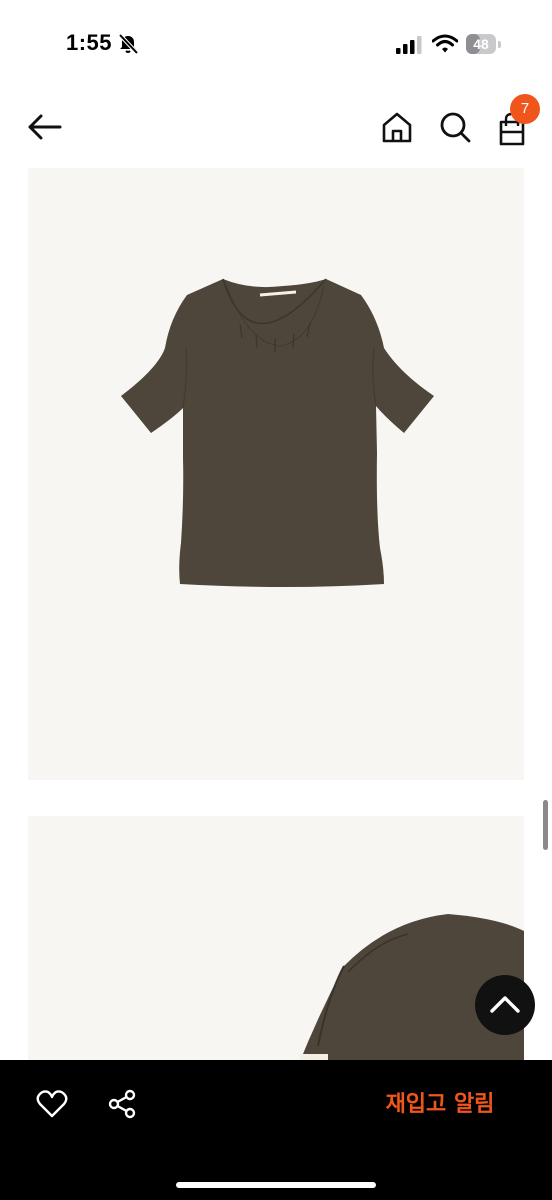 This screenshot has height=1200, width=552. Describe the element at coordinates (445, 43) in the screenshot. I see `wifi-icon` at that location.